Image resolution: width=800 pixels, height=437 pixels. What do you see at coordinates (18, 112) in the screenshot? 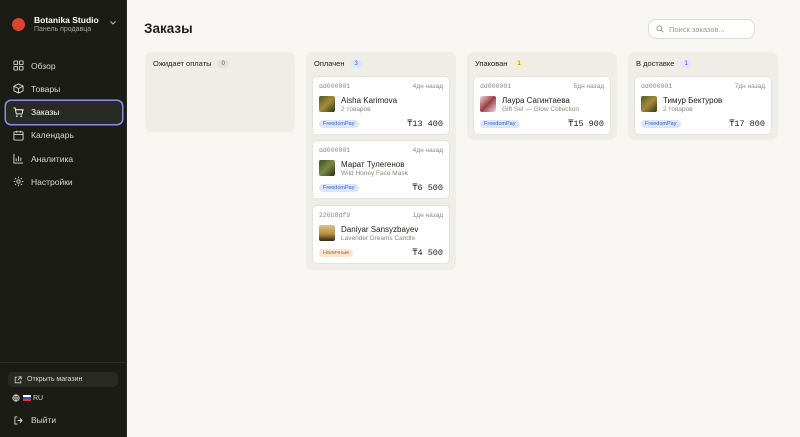
I see `cart-icon` at bounding box center [18, 112].